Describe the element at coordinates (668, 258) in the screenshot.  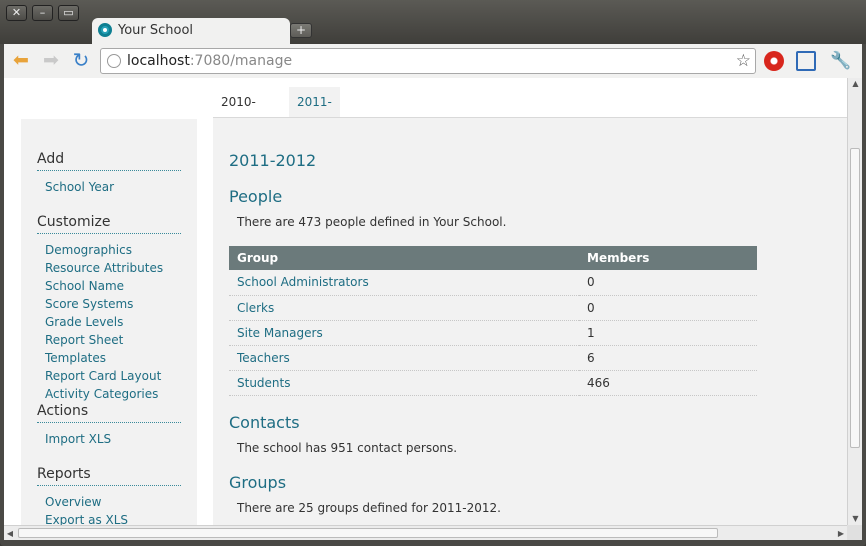
I see `column-header-members: Members` at that location.